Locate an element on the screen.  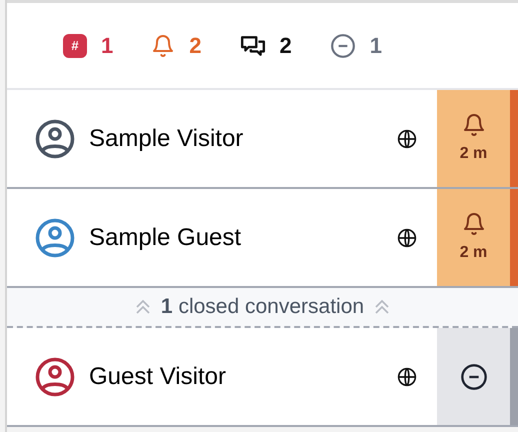
hash-icon: # is located at coordinates (75, 46).